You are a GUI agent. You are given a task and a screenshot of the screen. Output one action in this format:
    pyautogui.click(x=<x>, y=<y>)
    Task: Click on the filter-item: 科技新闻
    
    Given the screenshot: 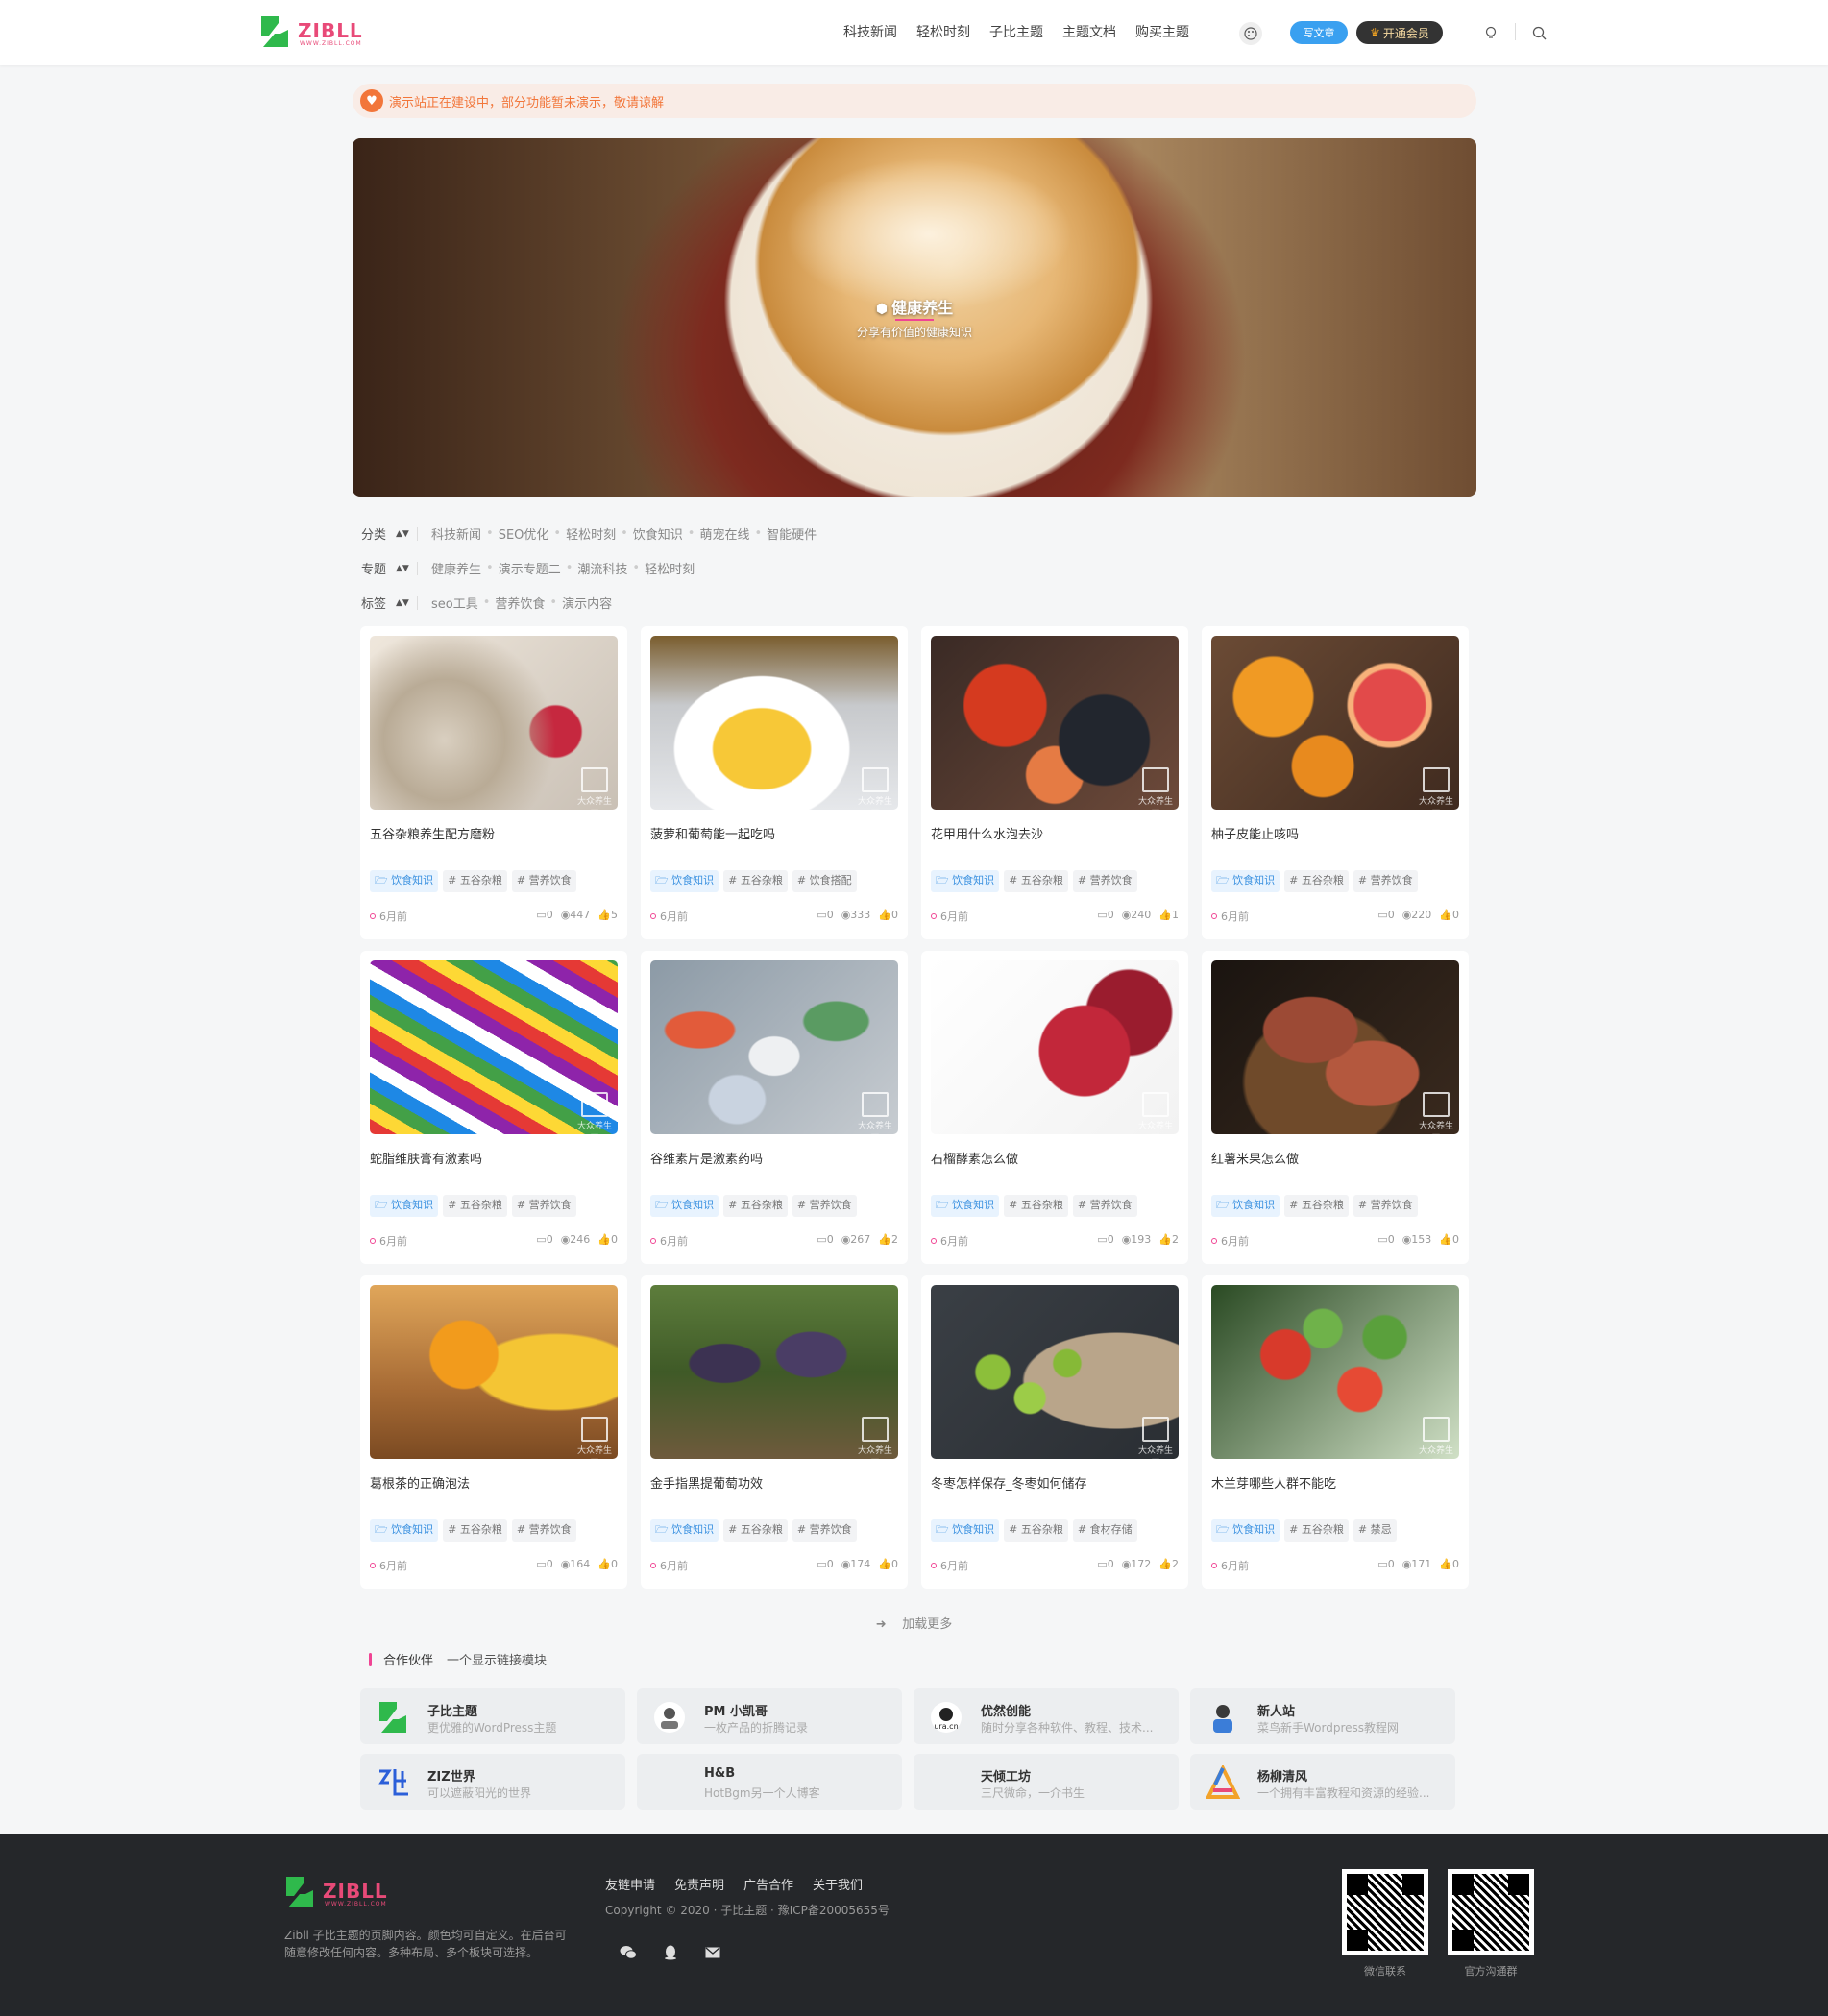 What is the action you would take?
    pyautogui.click(x=456, y=533)
    